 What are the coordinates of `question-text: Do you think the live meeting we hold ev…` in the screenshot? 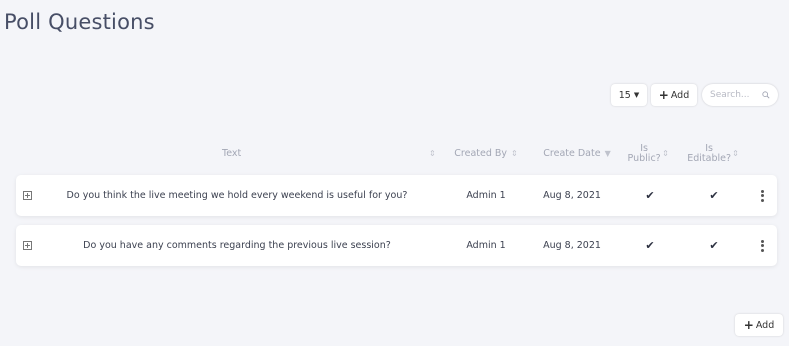 It's located at (237, 195).